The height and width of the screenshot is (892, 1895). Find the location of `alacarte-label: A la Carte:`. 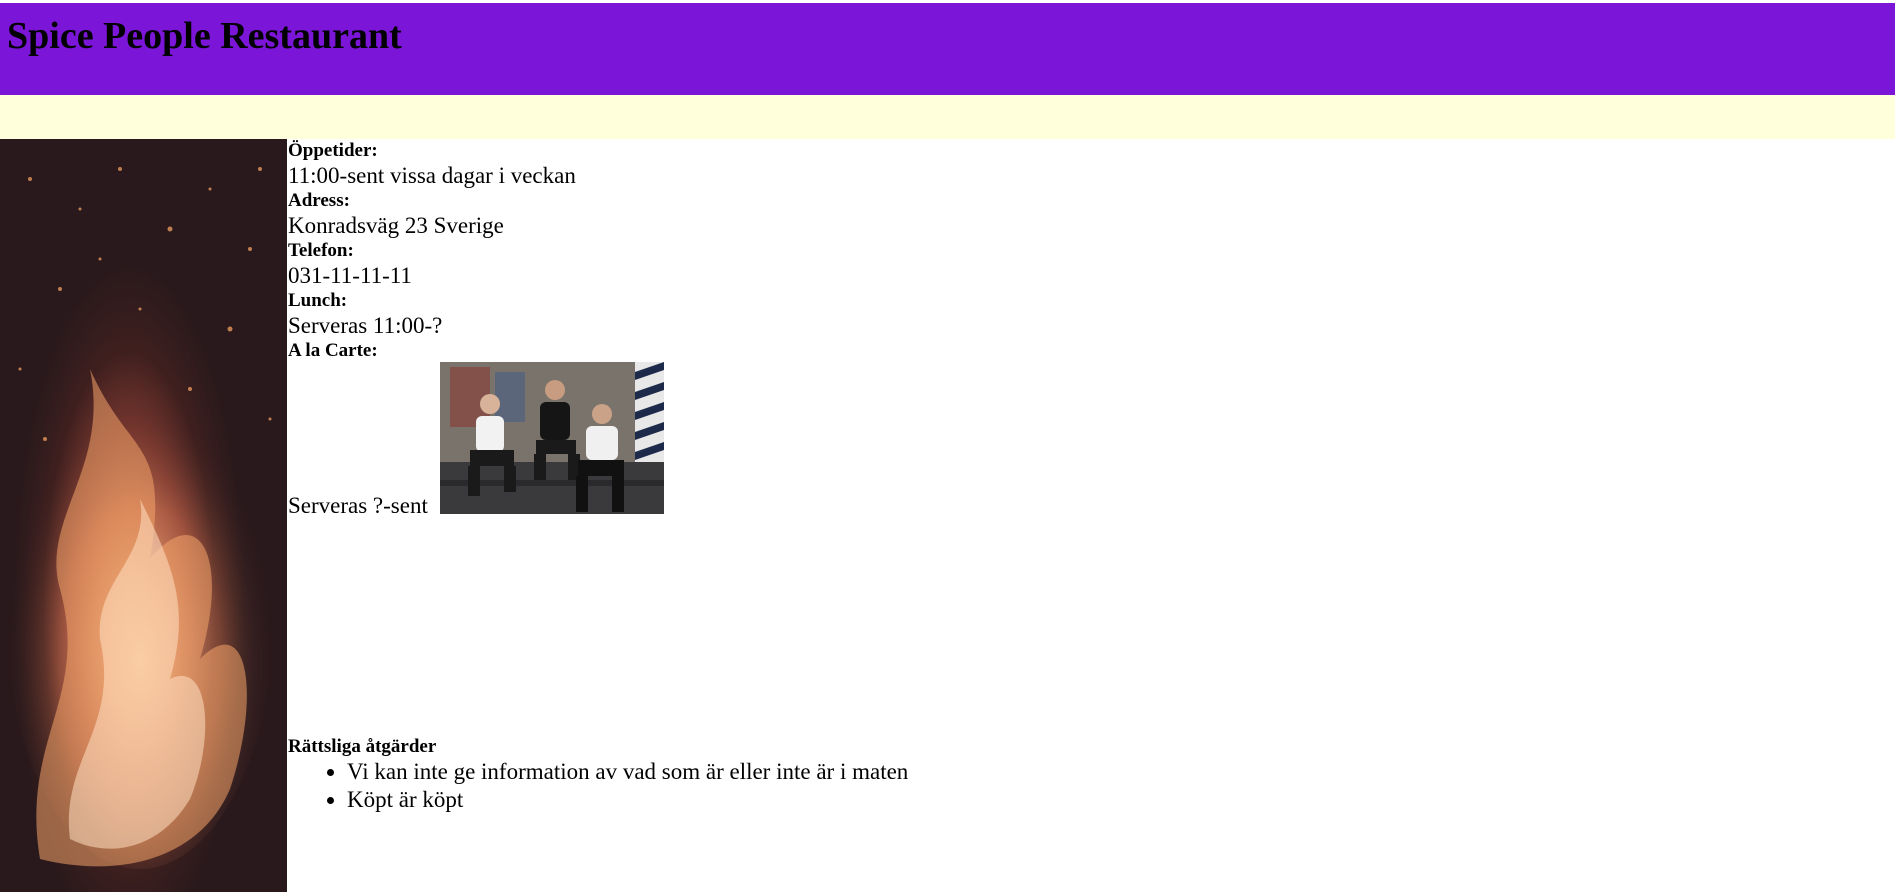

alacarte-label: A la Carte: is located at coordinates (333, 350).